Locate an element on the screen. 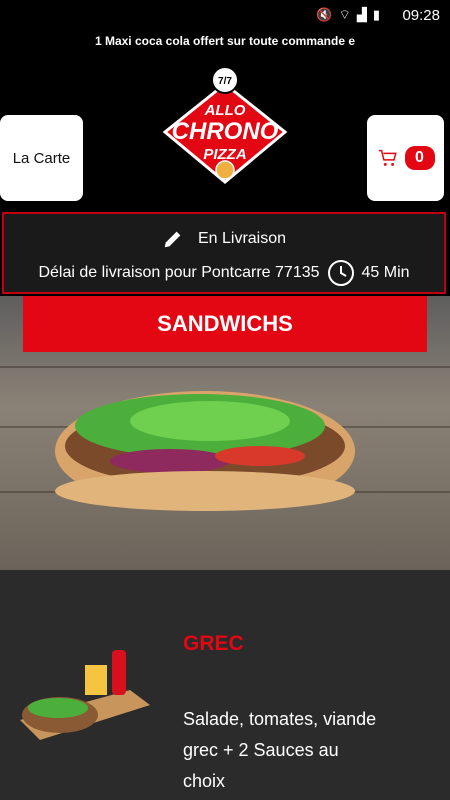 The image size is (450, 800). mute-icon: 🔇 is located at coordinates (324, 14).